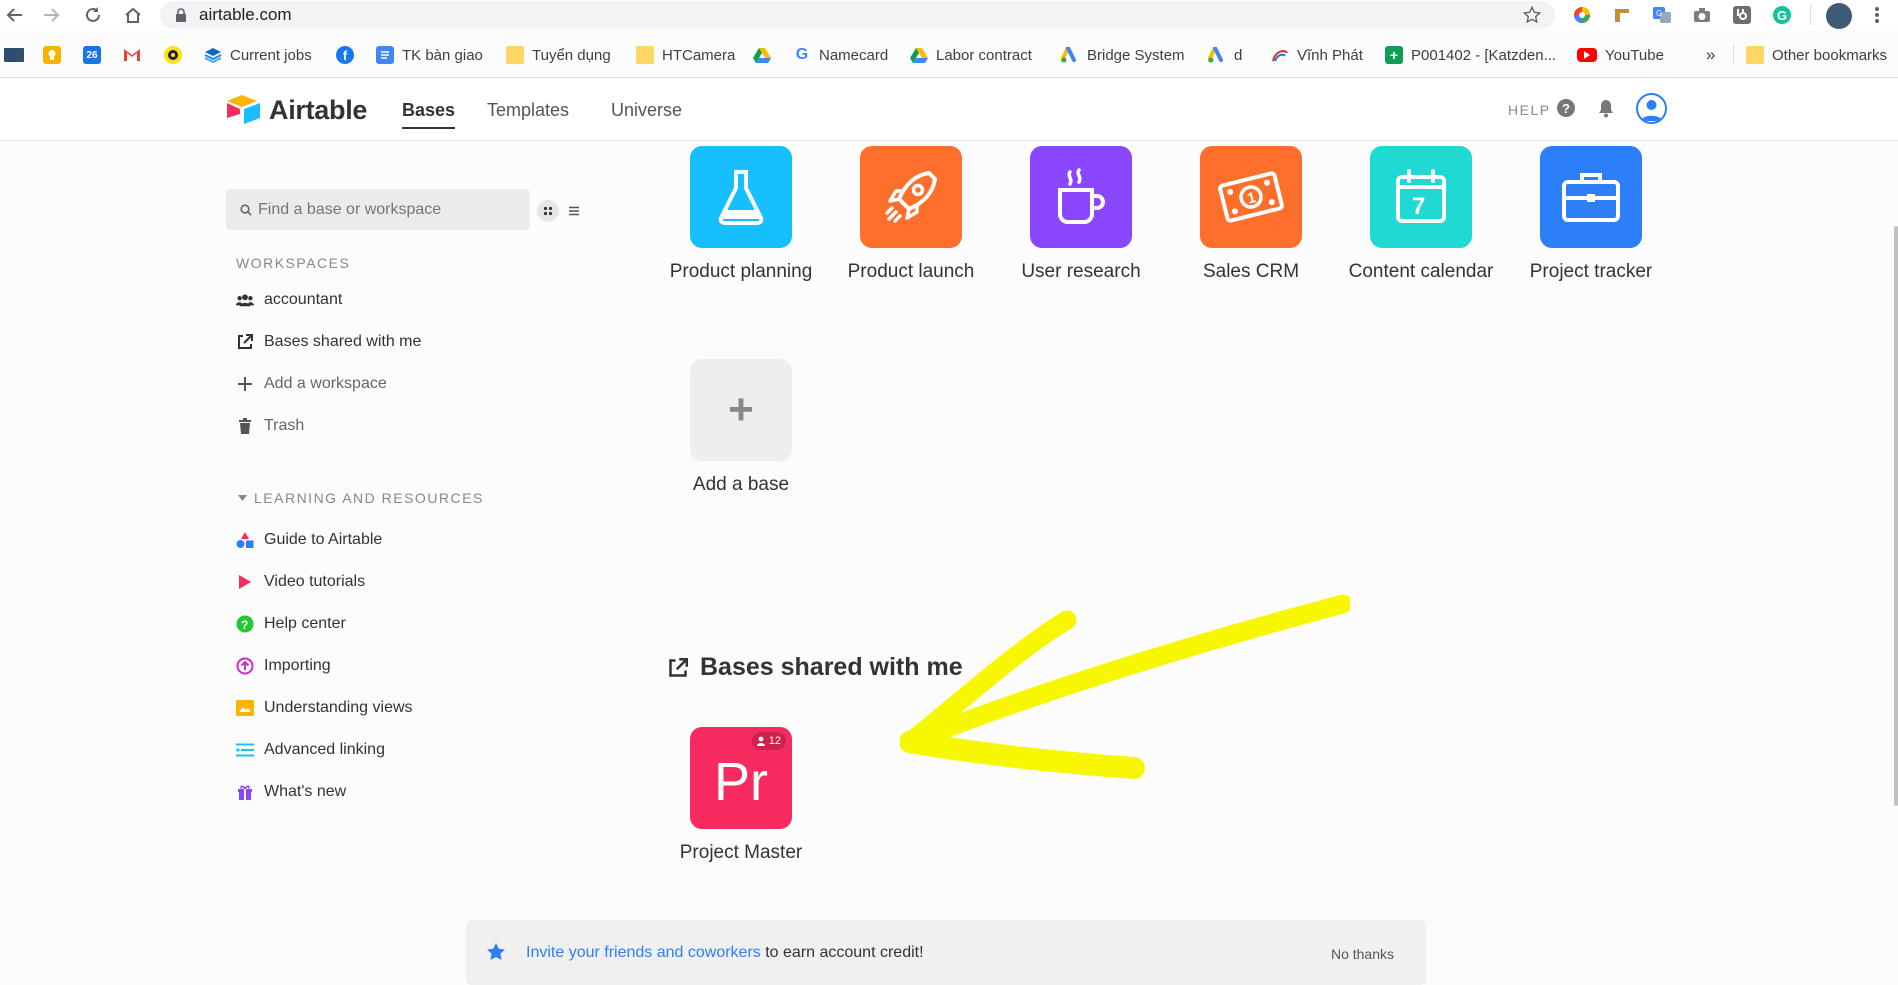  Describe the element at coordinates (911, 197) in the screenshot. I see `rocket-icon` at that location.